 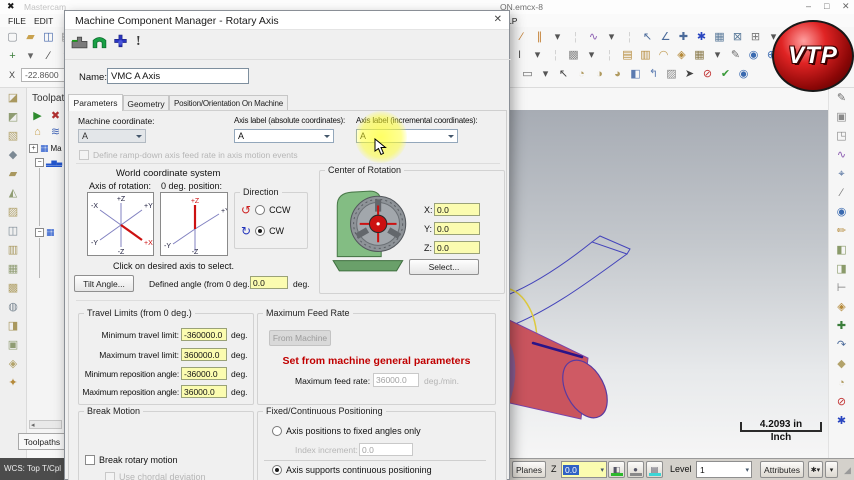 I want to click on expand-icon: +, so click(x=33, y=148).